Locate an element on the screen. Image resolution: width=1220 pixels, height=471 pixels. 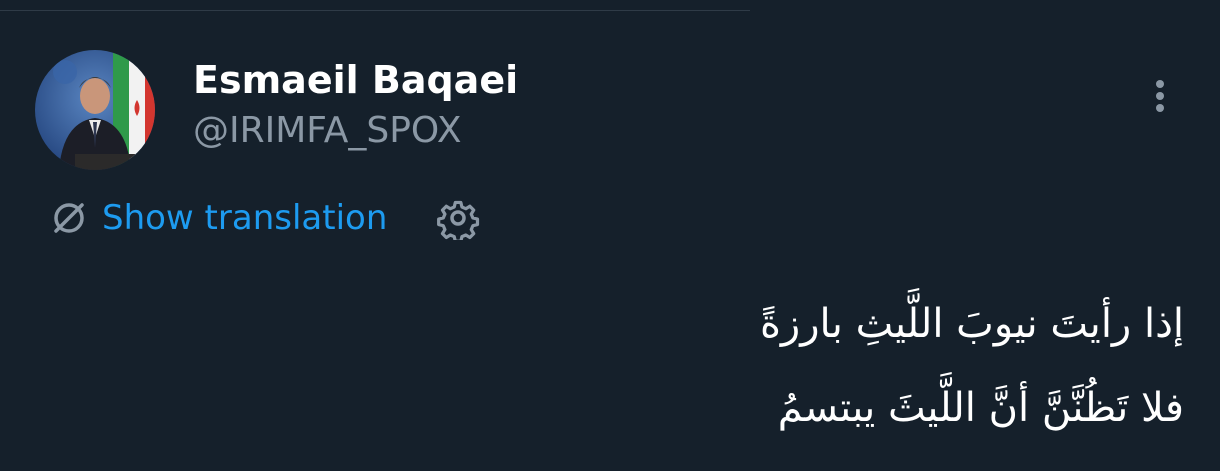
tweet-line: إذا رأيتَ نيوبَ اللَّيثِ بارزةً is located at coordinates (971, 324).